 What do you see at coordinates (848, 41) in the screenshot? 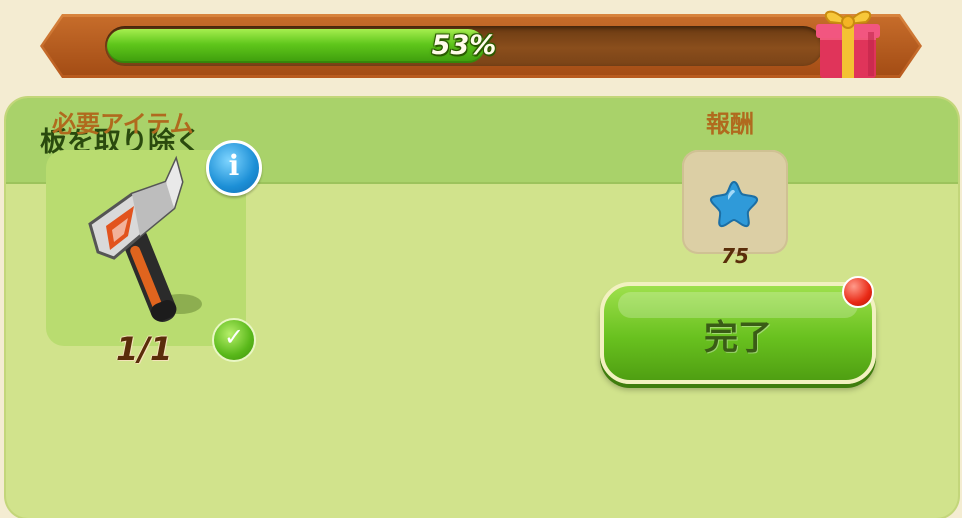
I see `gift-box-icon` at bounding box center [848, 41].